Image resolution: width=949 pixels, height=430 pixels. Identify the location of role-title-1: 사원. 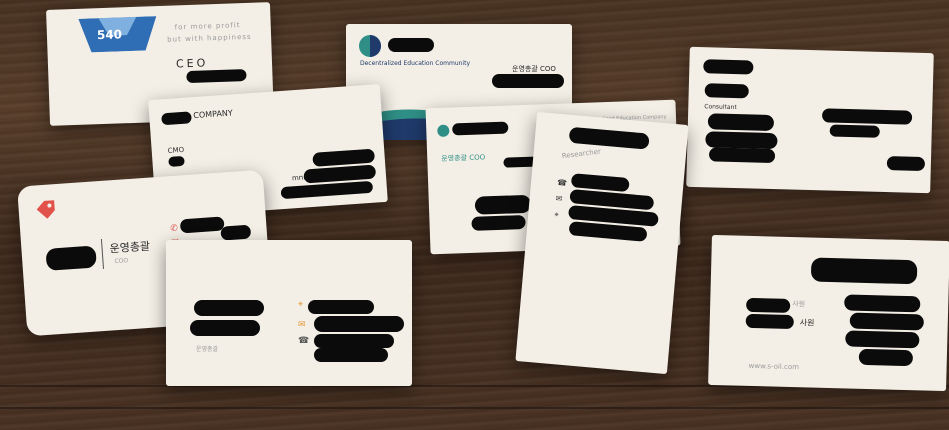
(799, 304).